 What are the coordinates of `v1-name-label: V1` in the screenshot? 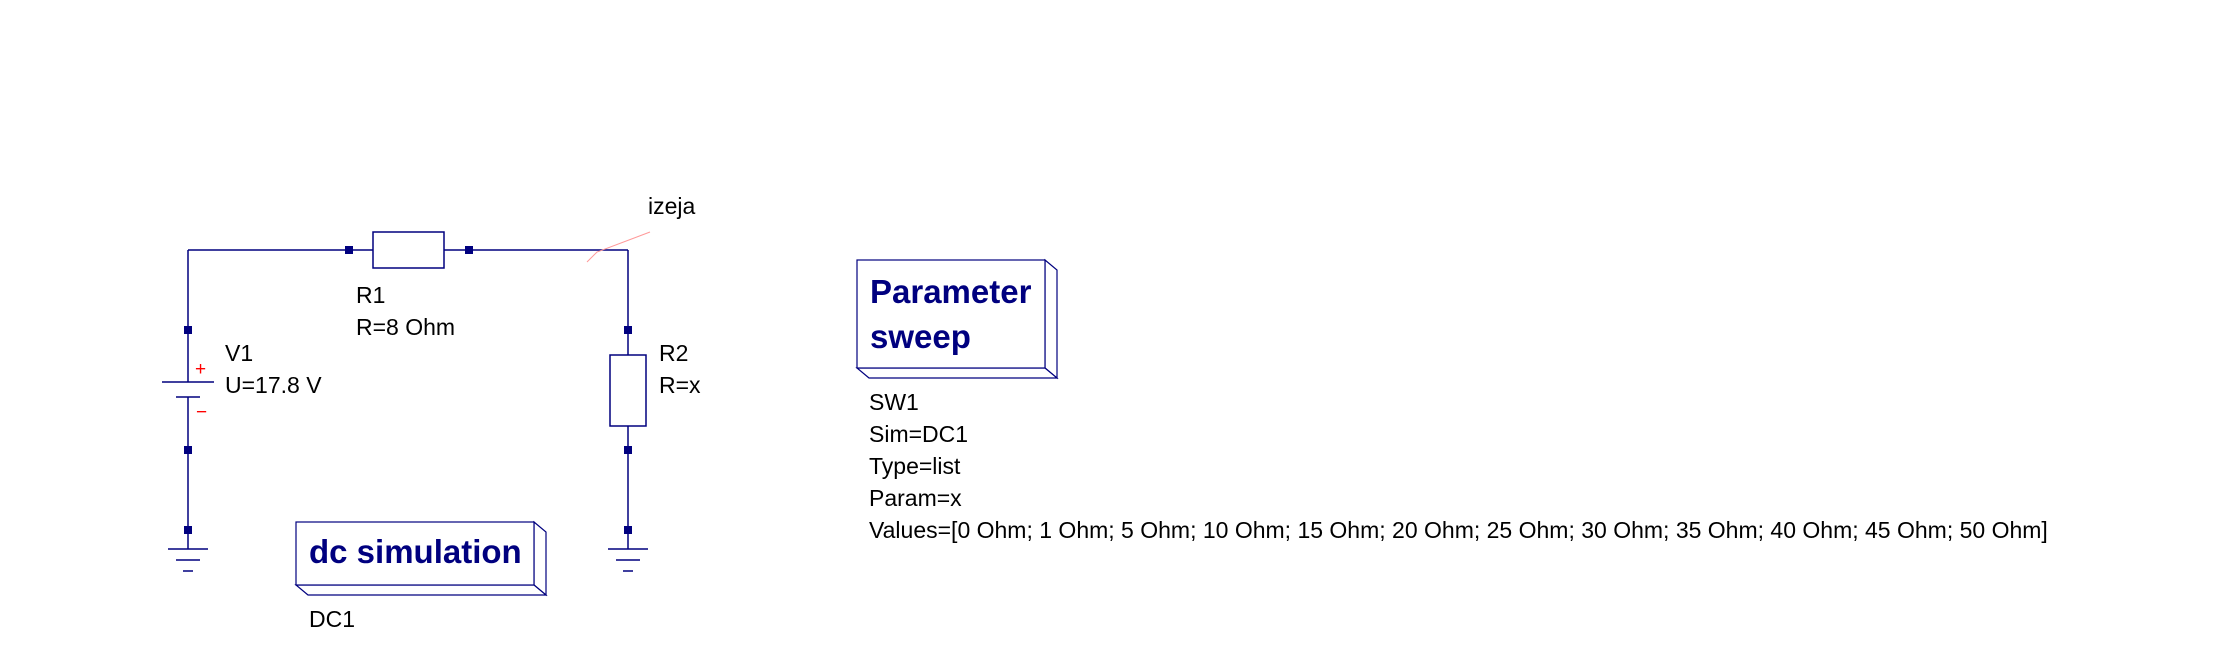 It's located at (239, 353).